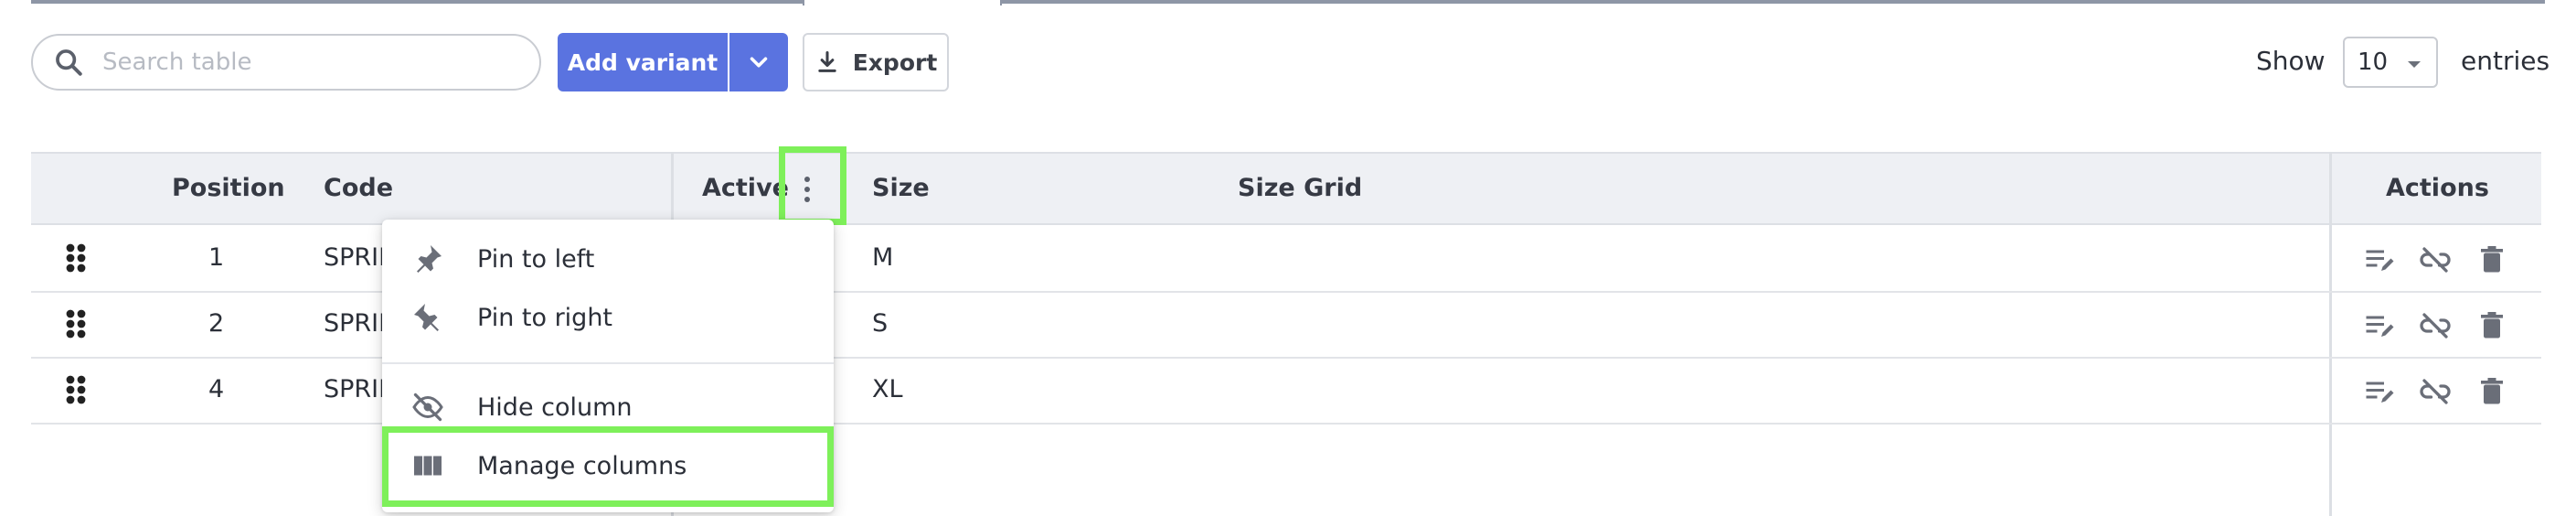 The image size is (2576, 516). I want to click on header-code: Code, so click(358, 188).